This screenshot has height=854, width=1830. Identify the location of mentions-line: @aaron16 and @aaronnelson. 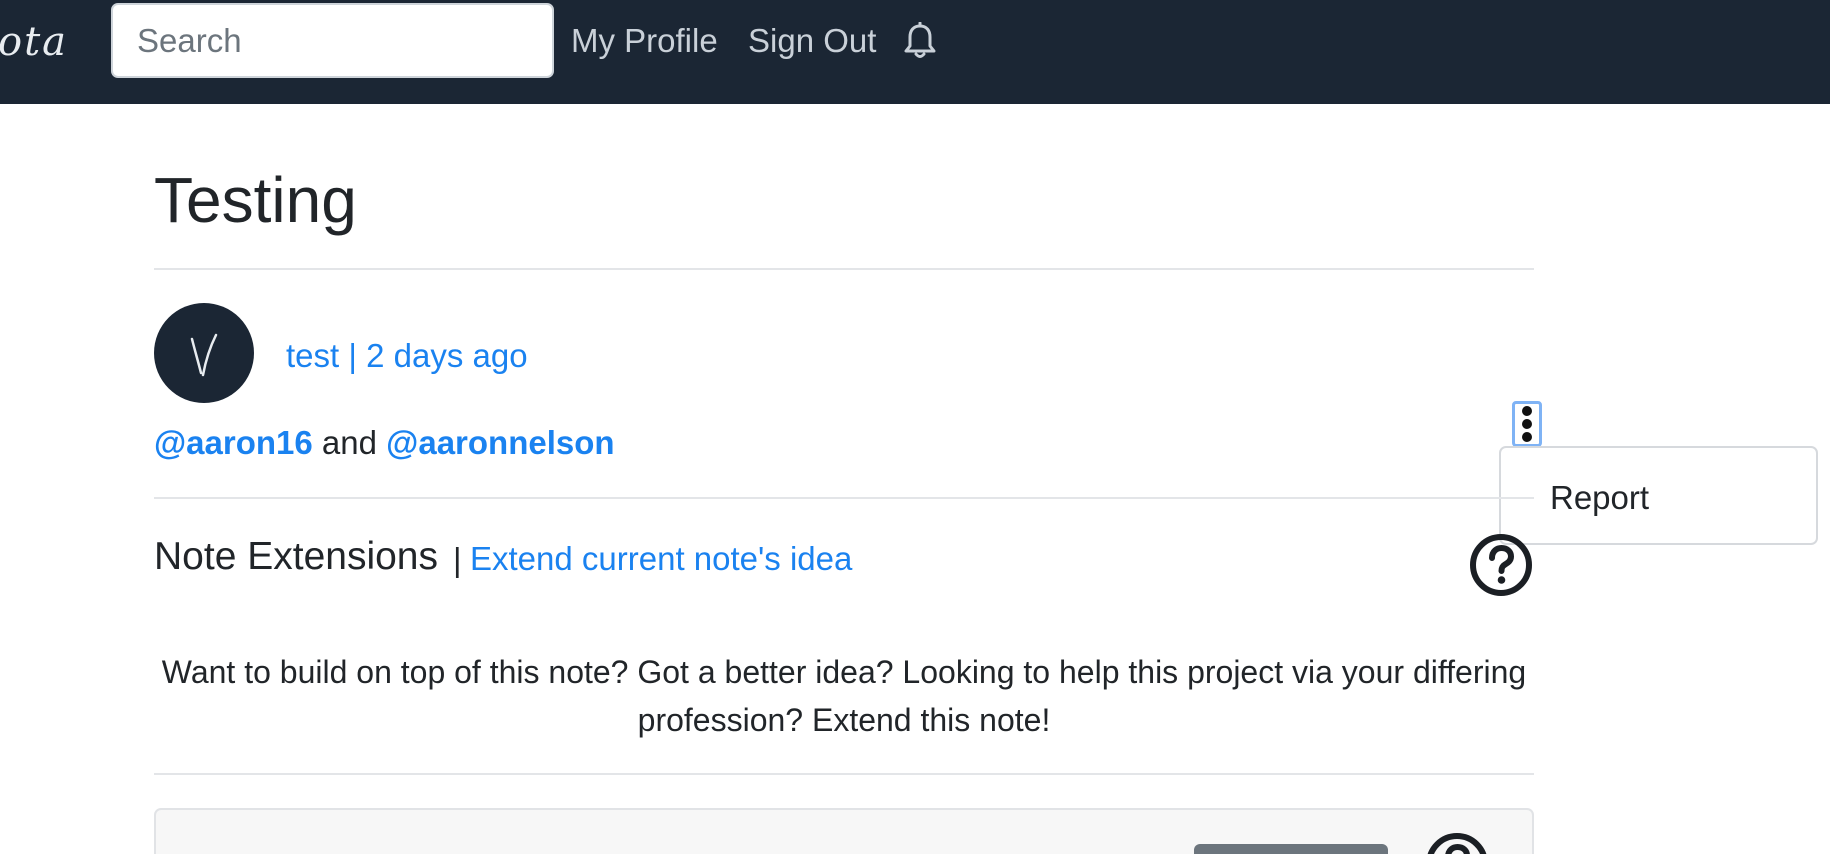
(384, 443).